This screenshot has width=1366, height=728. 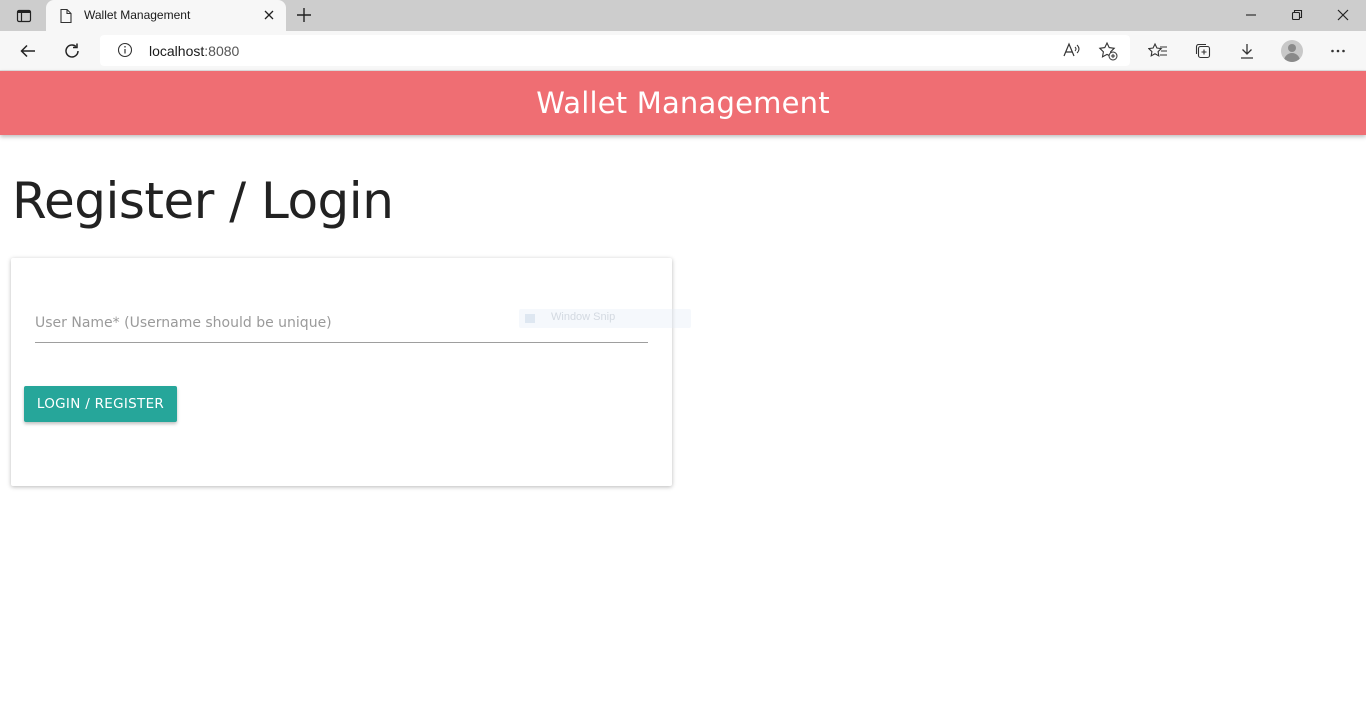 What do you see at coordinates (1158, 51) in the screenshot?
I see `favorites-icon` at bounding box center [1158, 51].